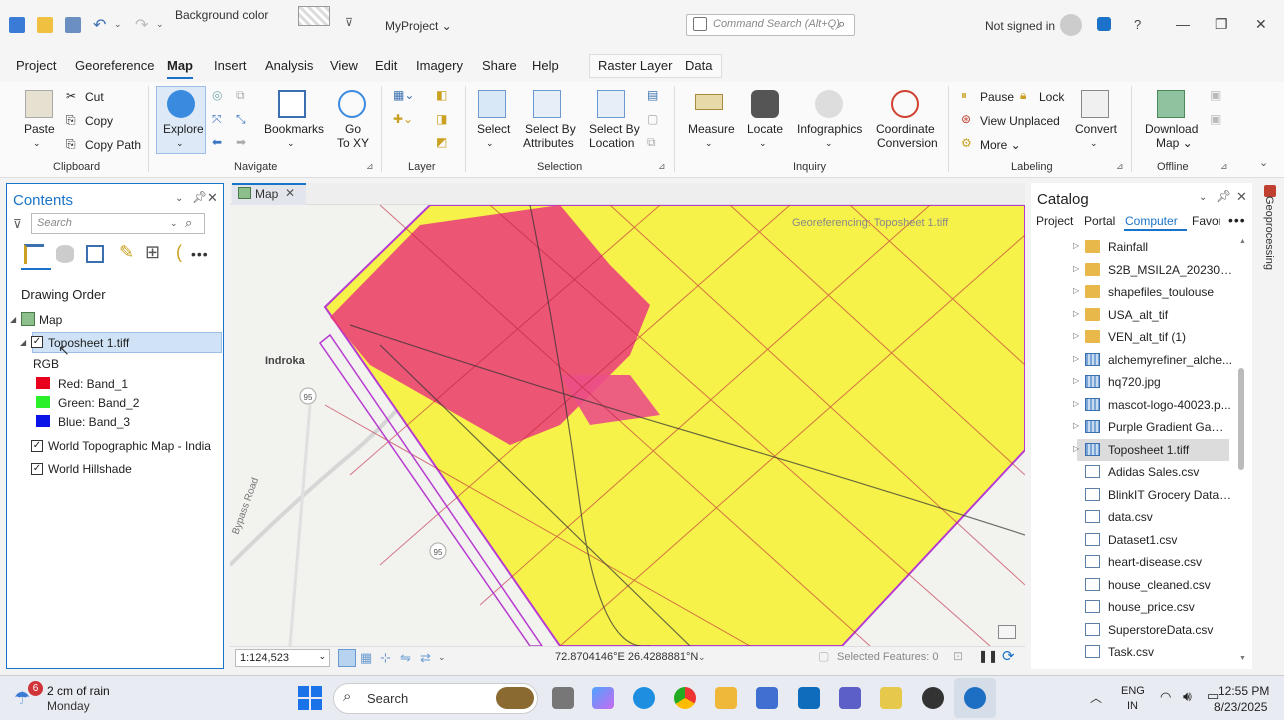  Describe the element at coordinates (1131, 472) in the screenshot. I see `catalog-item: Adidas Sales.csv` at that location.